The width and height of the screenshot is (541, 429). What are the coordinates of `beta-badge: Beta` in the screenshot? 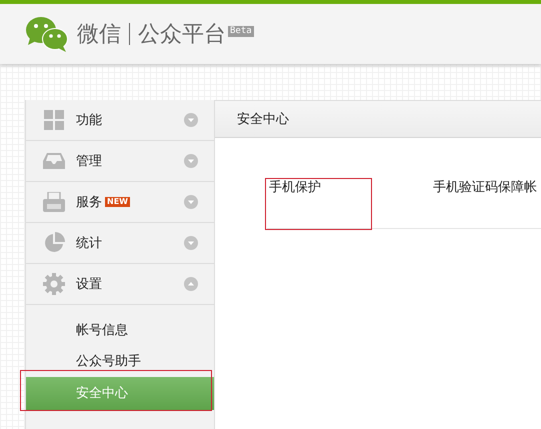 It's located at (241, 31).